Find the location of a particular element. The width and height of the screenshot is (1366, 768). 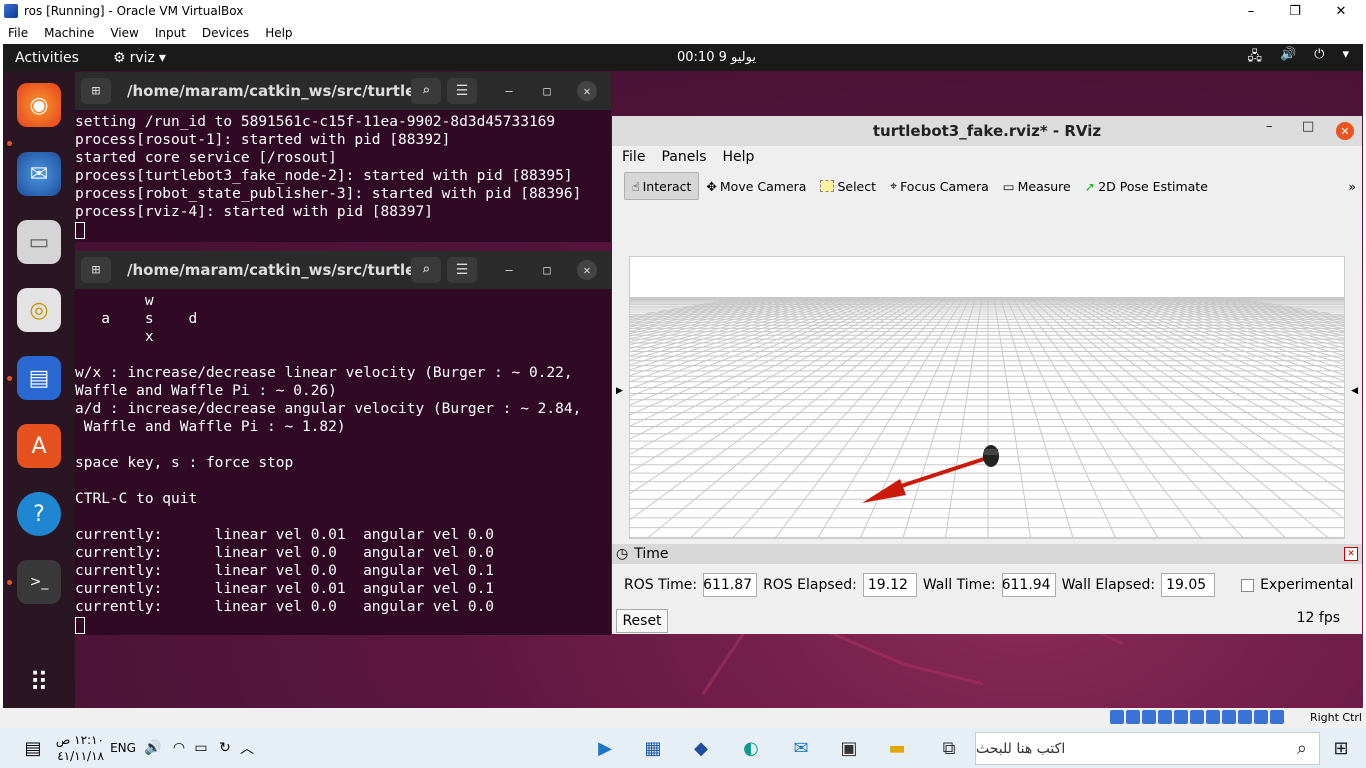

wall-time-field: 2611.94 is located at coordinates (1028, 585).